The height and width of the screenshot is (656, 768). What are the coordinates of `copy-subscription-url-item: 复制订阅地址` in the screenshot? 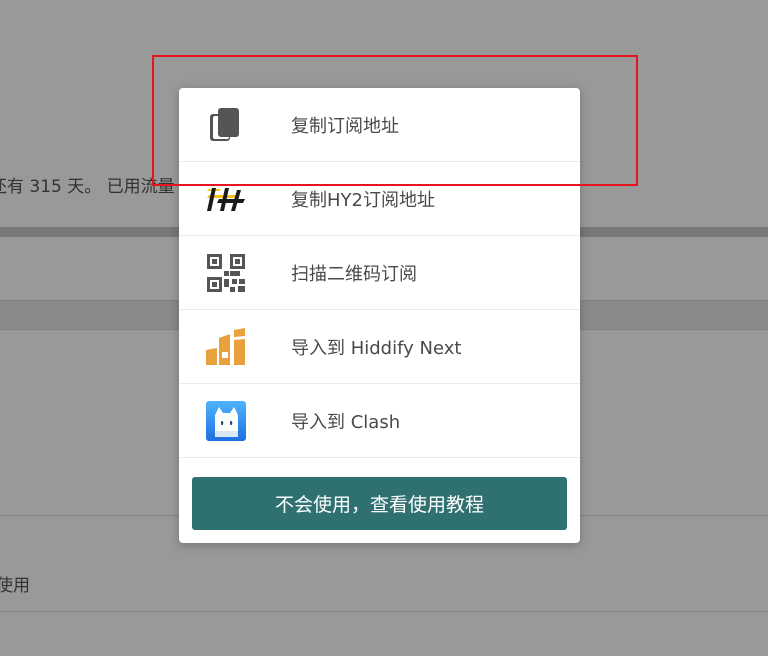 It's located at (379, 125).